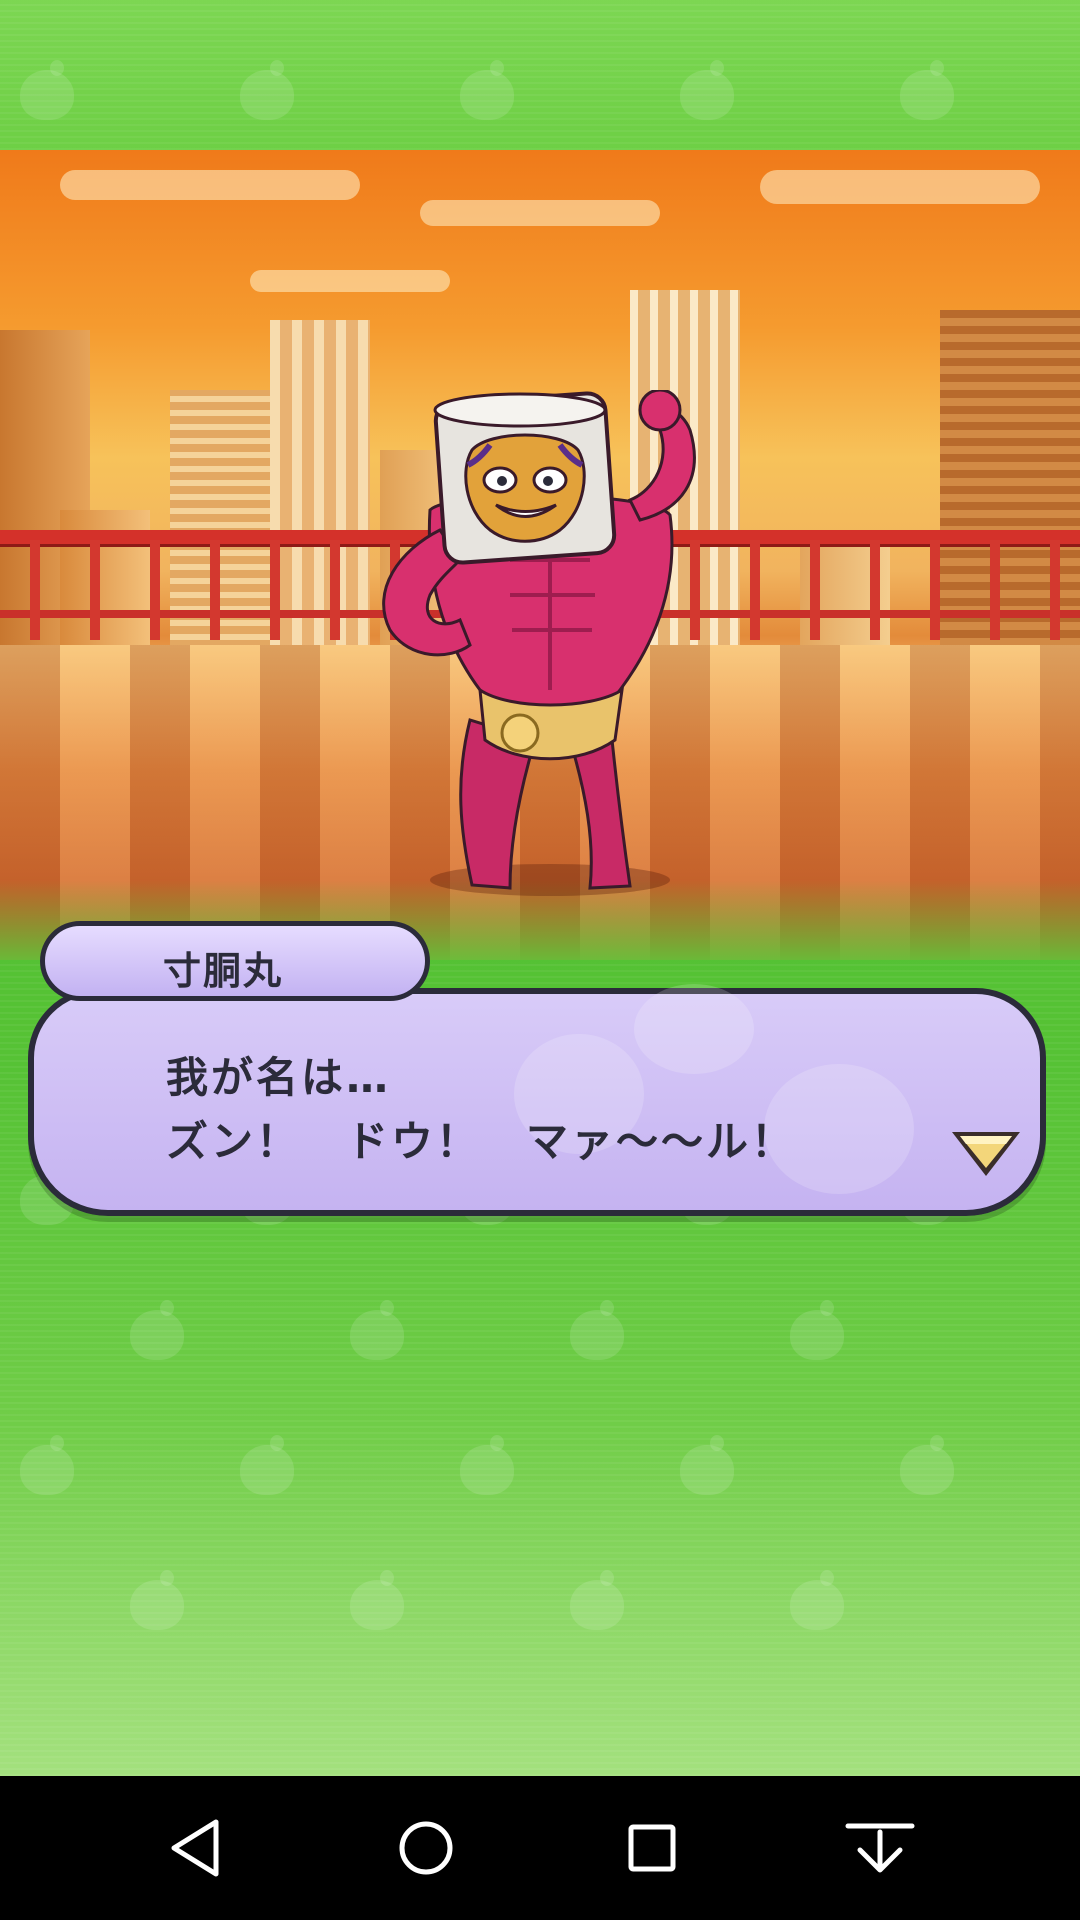  I want to click on android-navigation-bar, so click(540, 1848).